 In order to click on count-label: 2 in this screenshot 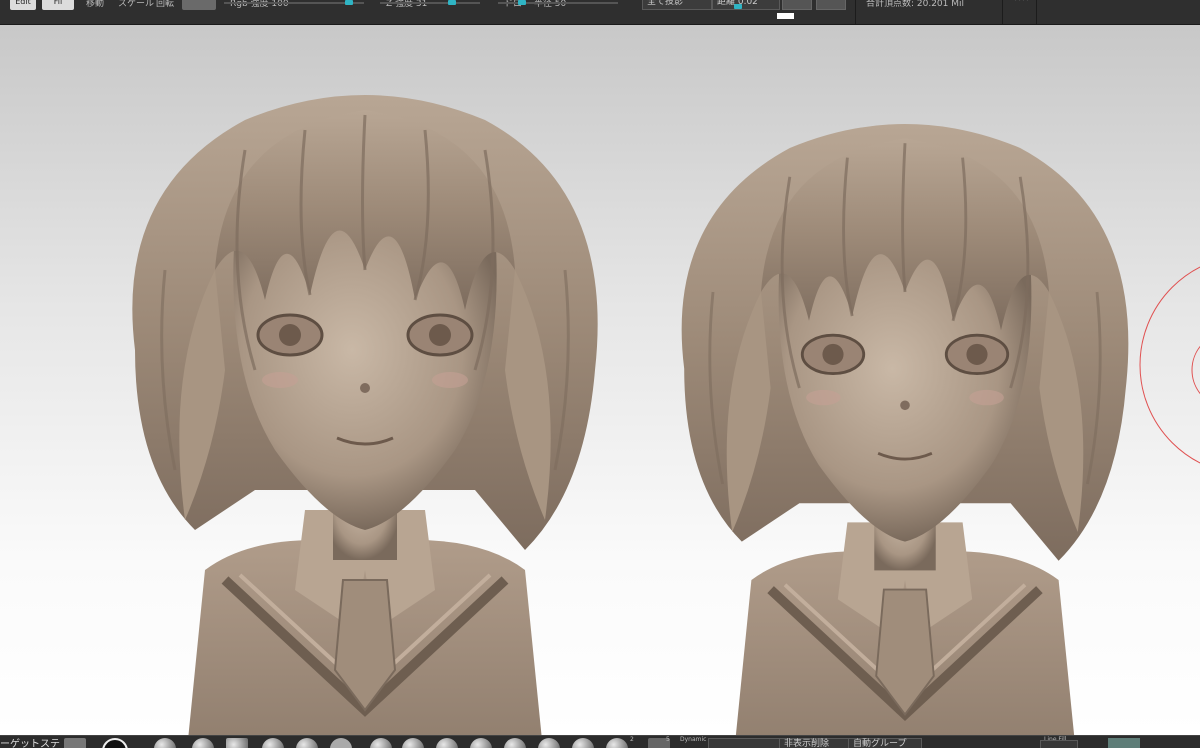, I will do `click(632, 739)`.